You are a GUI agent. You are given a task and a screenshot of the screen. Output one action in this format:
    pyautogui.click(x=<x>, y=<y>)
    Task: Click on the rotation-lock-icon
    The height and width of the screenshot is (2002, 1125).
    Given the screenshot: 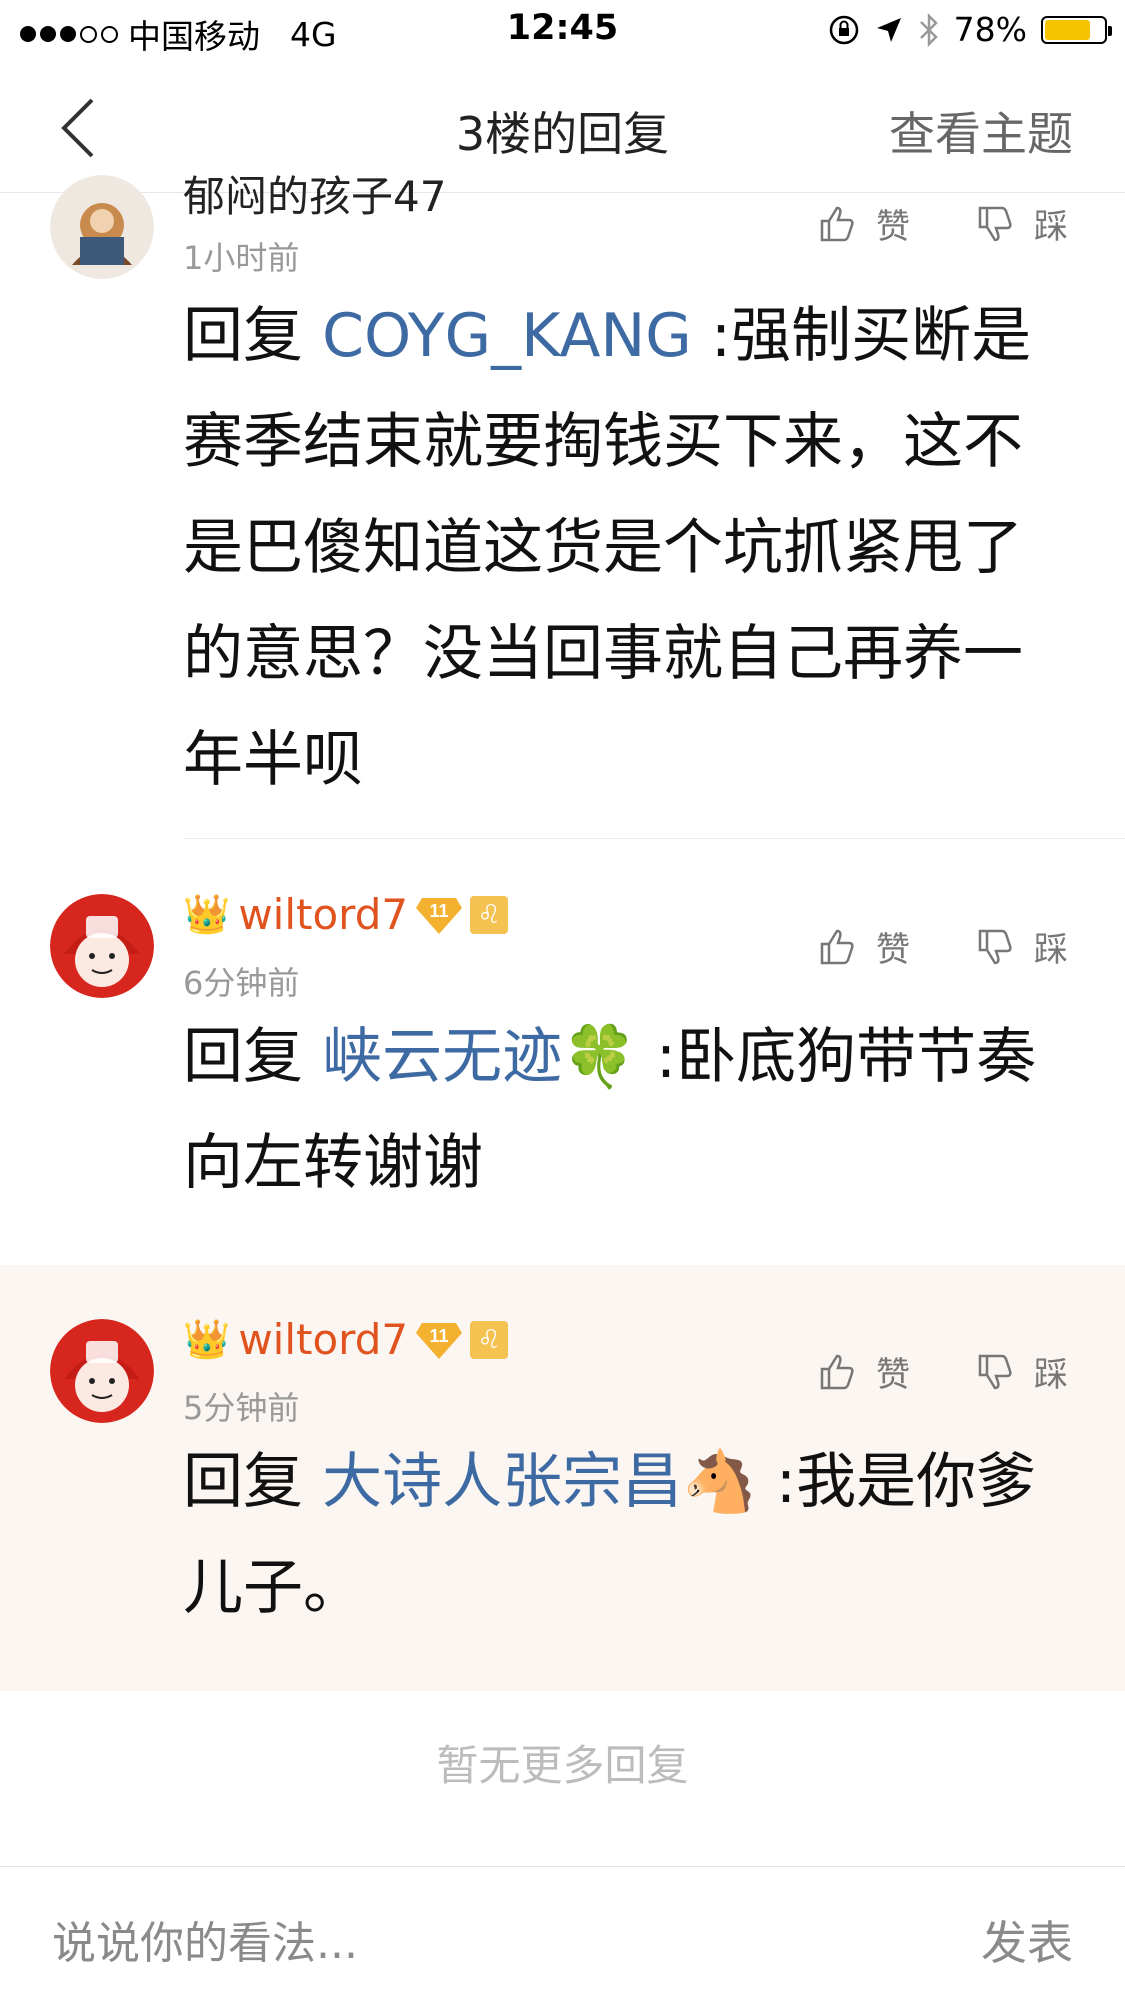 What is the action you would take?
    pyautogui.click(x=843, y=29)
    